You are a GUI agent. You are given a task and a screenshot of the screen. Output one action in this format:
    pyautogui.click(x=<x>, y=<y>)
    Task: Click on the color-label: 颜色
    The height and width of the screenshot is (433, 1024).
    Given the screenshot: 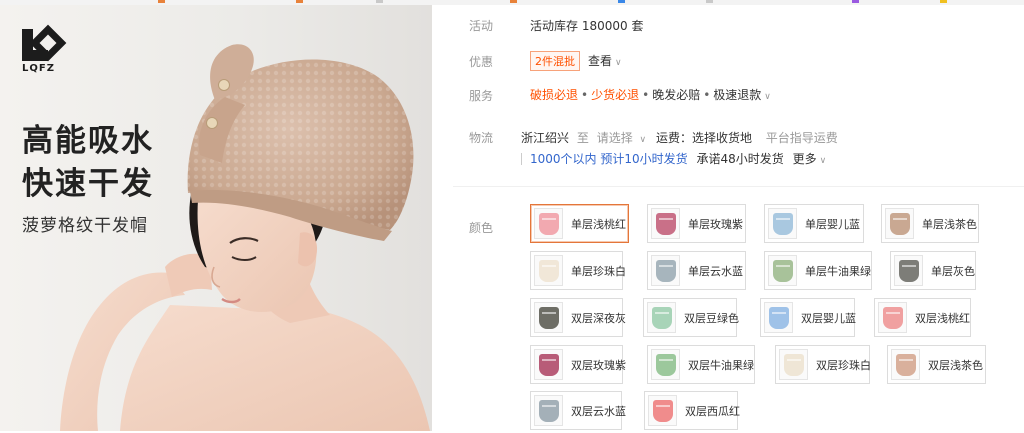 What is the action you would take?
    pyautogui.click(x=481, y=228)
    